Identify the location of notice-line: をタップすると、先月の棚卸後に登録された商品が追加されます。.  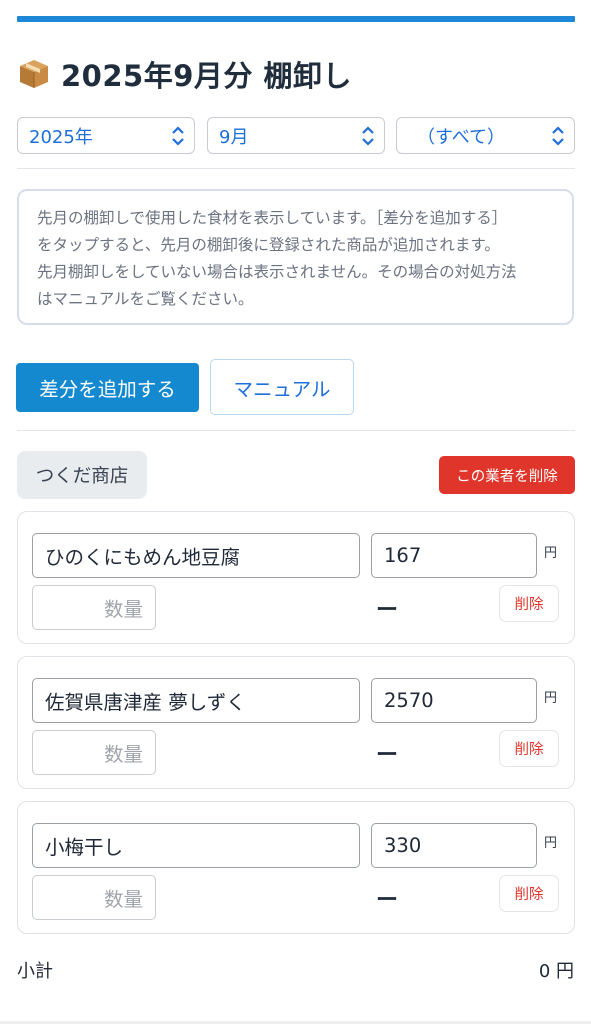
(268, 245).